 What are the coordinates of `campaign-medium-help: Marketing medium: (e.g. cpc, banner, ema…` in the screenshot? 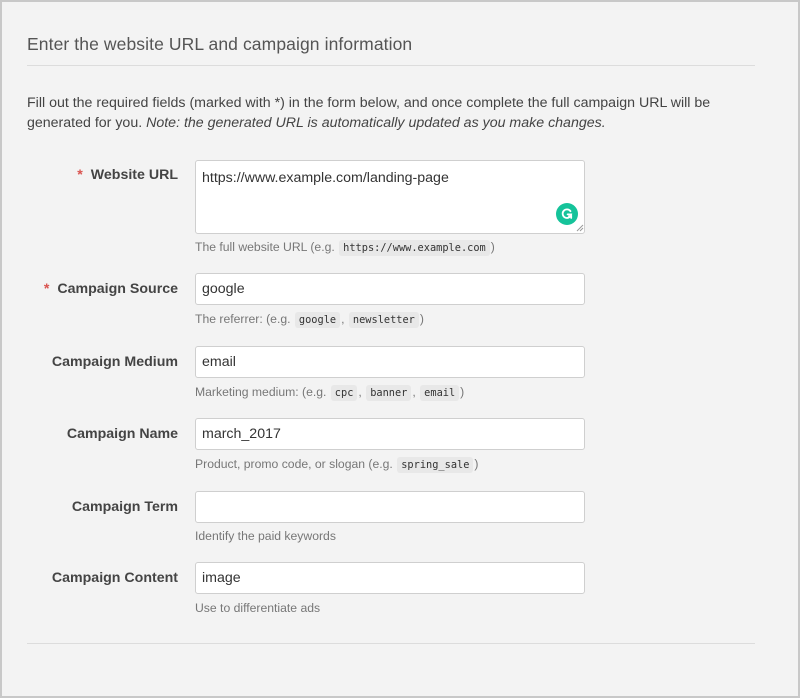 It's located at (330, 393).